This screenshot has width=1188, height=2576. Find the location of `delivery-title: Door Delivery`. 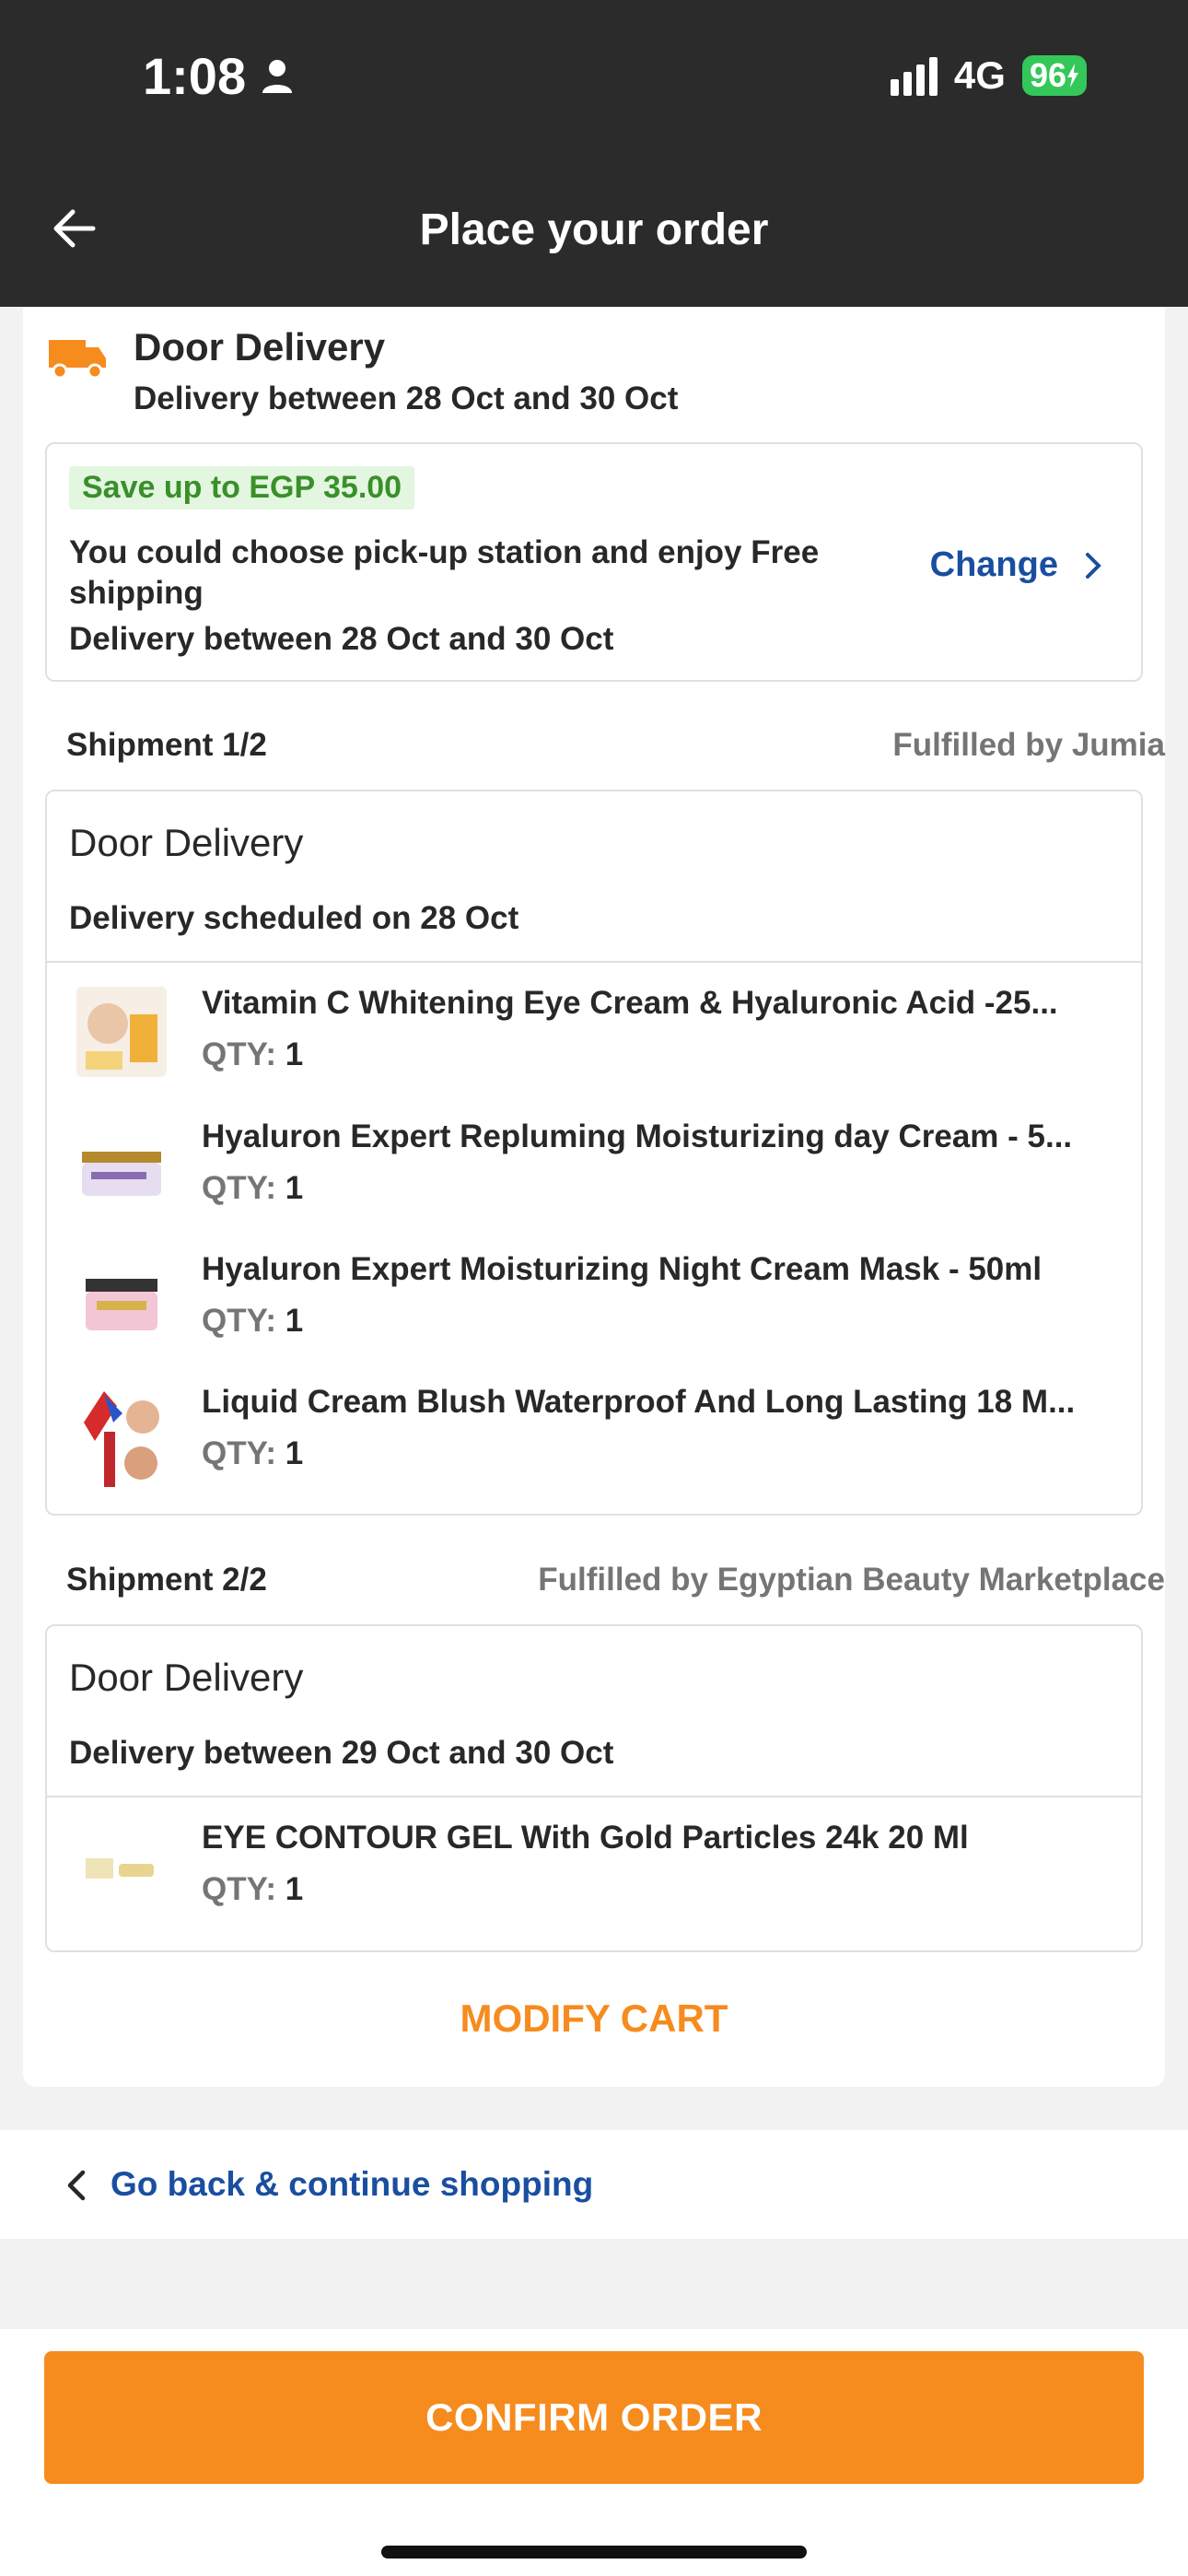

delivery-title: Door Delivery is located at coordinates (260, 347).